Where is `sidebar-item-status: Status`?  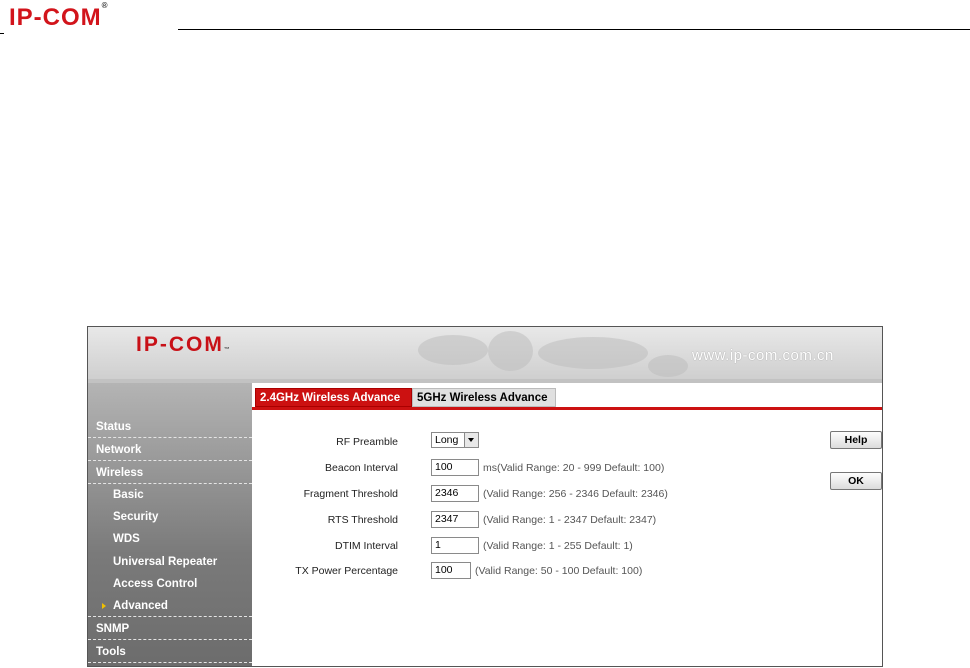 sidebar-item-status: Status is located at coordinates (170, 427).